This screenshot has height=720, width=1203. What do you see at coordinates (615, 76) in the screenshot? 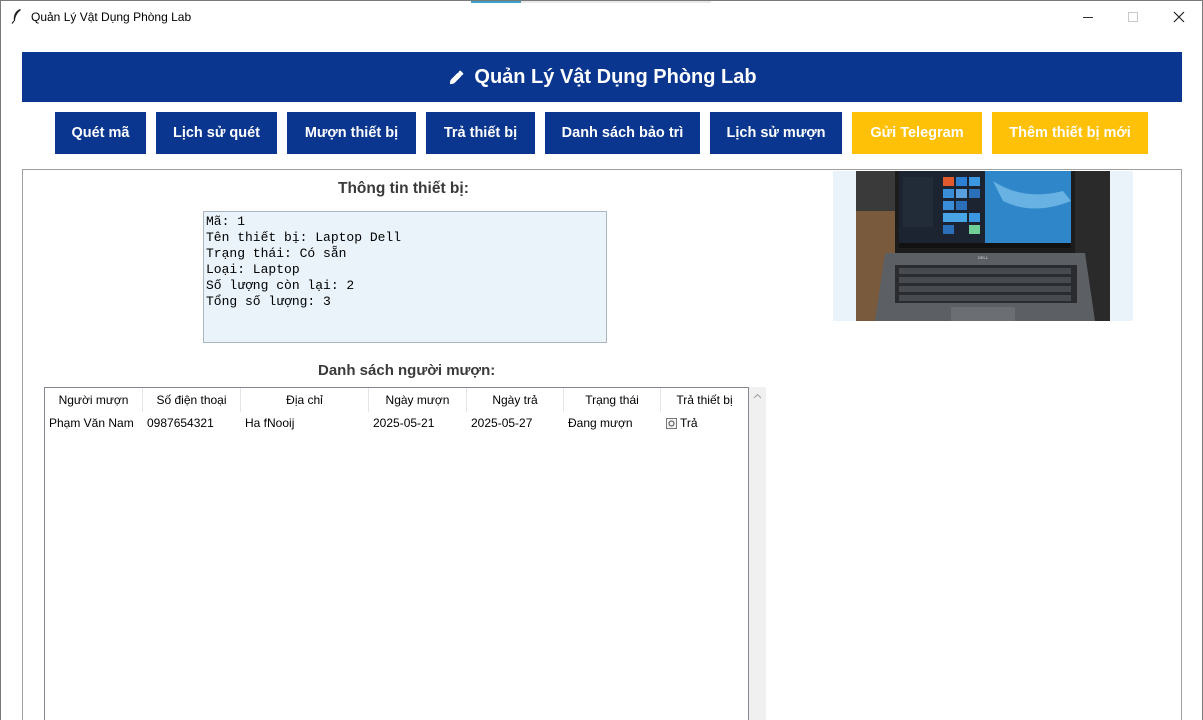
I see `header-title: Quản Lý Vật Dụng Phòng Lab` at bounding box center [615, 76].